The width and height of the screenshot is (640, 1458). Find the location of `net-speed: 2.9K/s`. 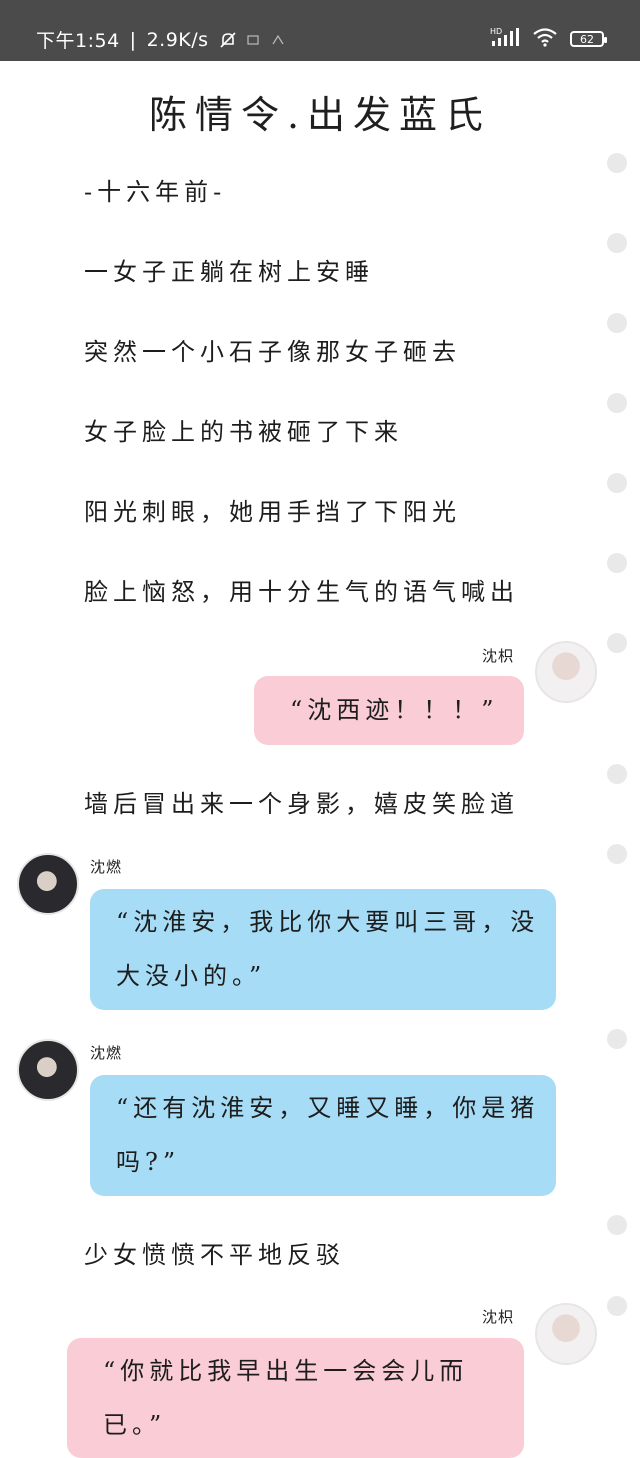

net-speed: 2.9K/s is located at coordinates (177, 39).